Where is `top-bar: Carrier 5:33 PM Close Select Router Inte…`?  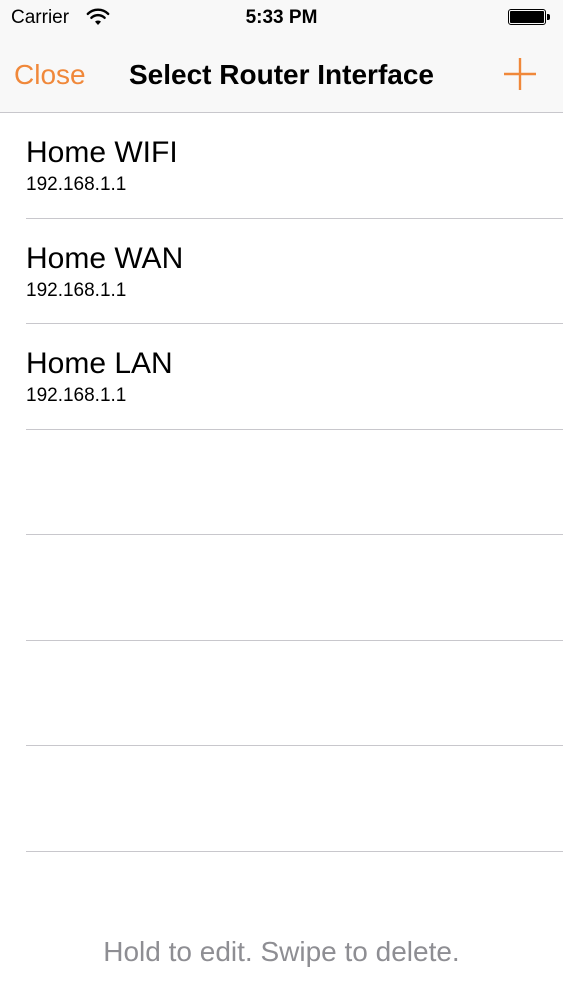 top-bar: Carrier 5:33 PM Close Select Router Inte… is located at coordinates (281, 56).